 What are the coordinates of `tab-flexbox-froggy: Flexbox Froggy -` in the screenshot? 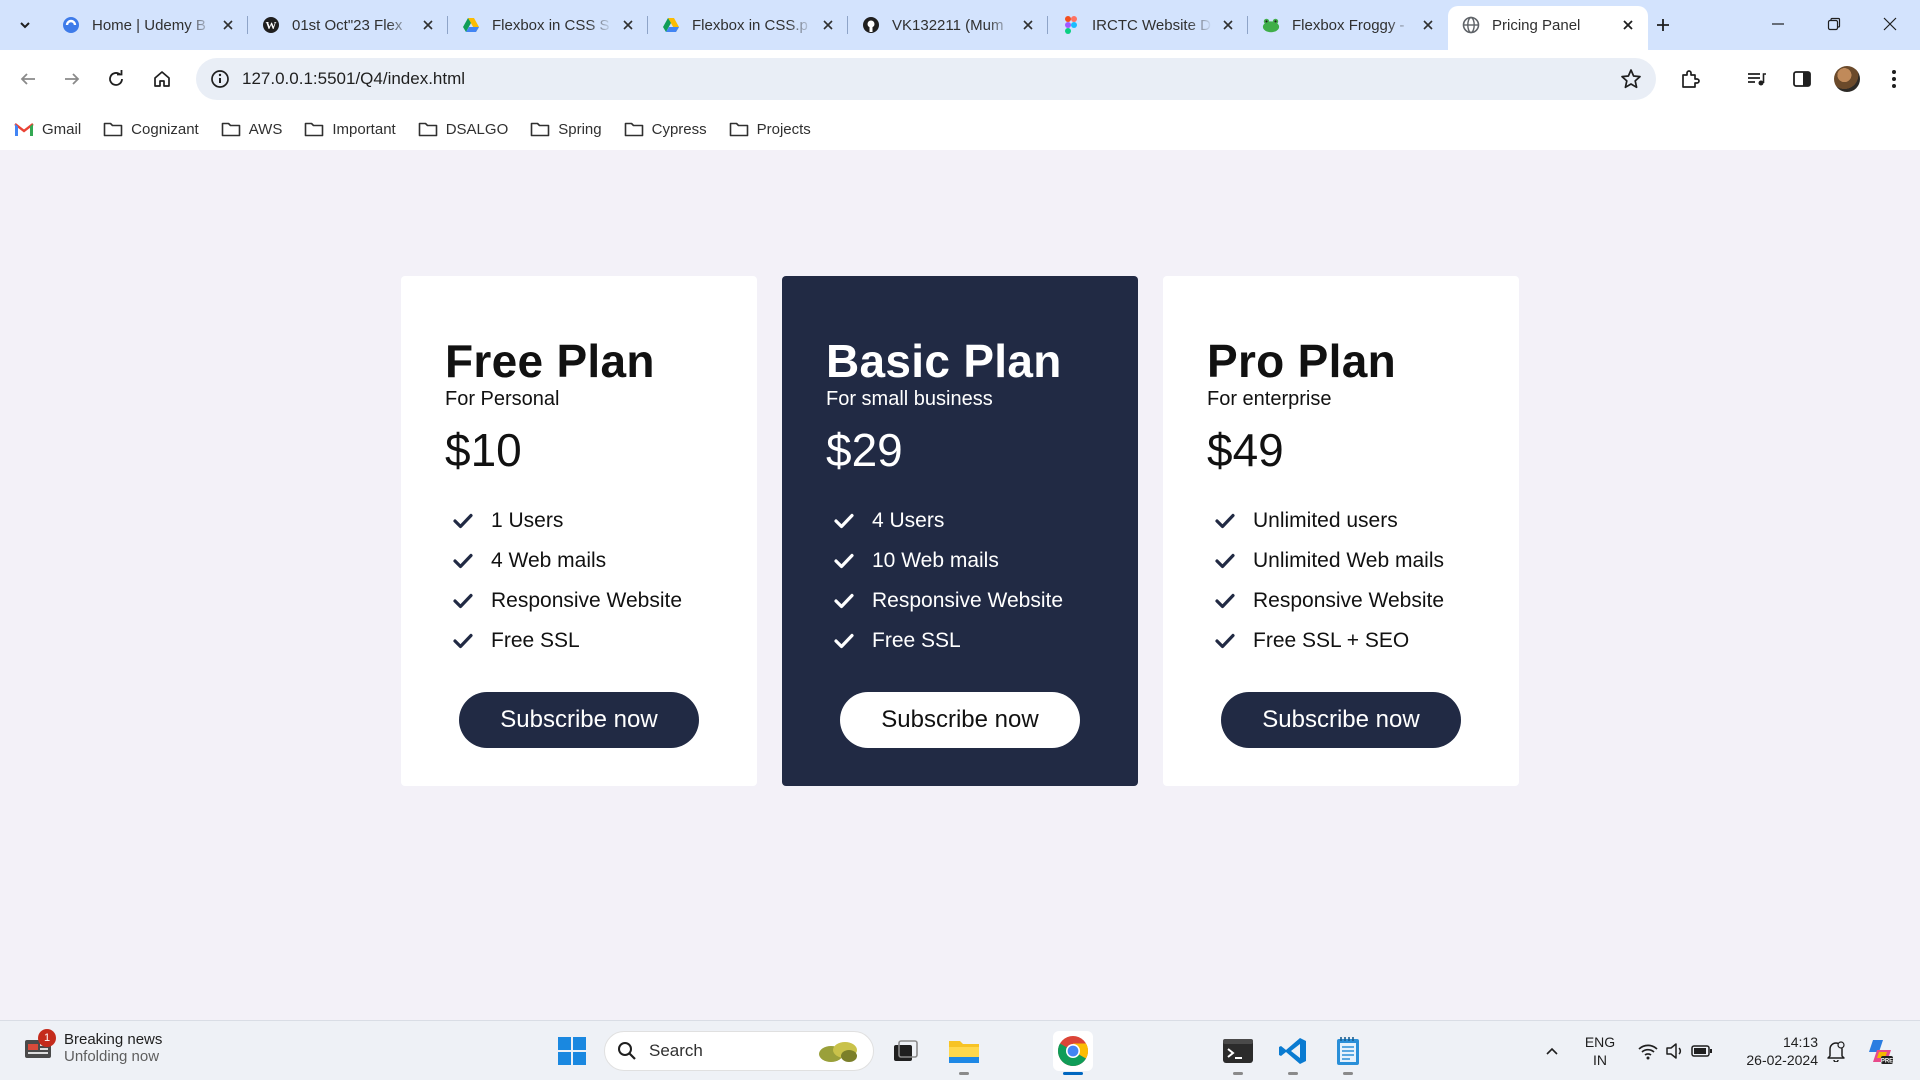 It's located at (1348, 25).